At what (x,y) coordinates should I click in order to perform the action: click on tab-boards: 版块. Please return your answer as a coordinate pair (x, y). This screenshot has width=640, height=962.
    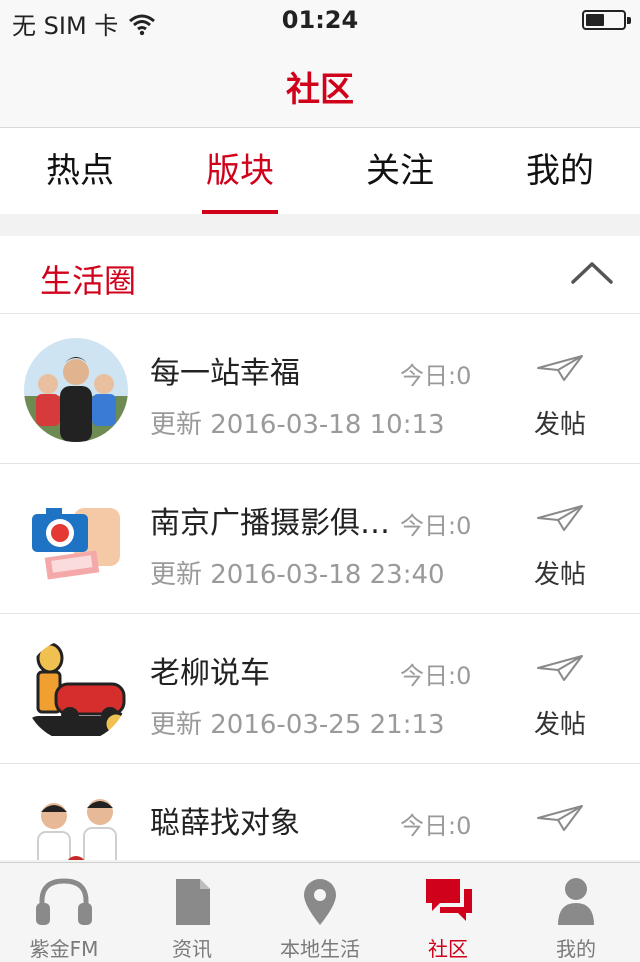
    Looking at the image, I should click on (240, 171).